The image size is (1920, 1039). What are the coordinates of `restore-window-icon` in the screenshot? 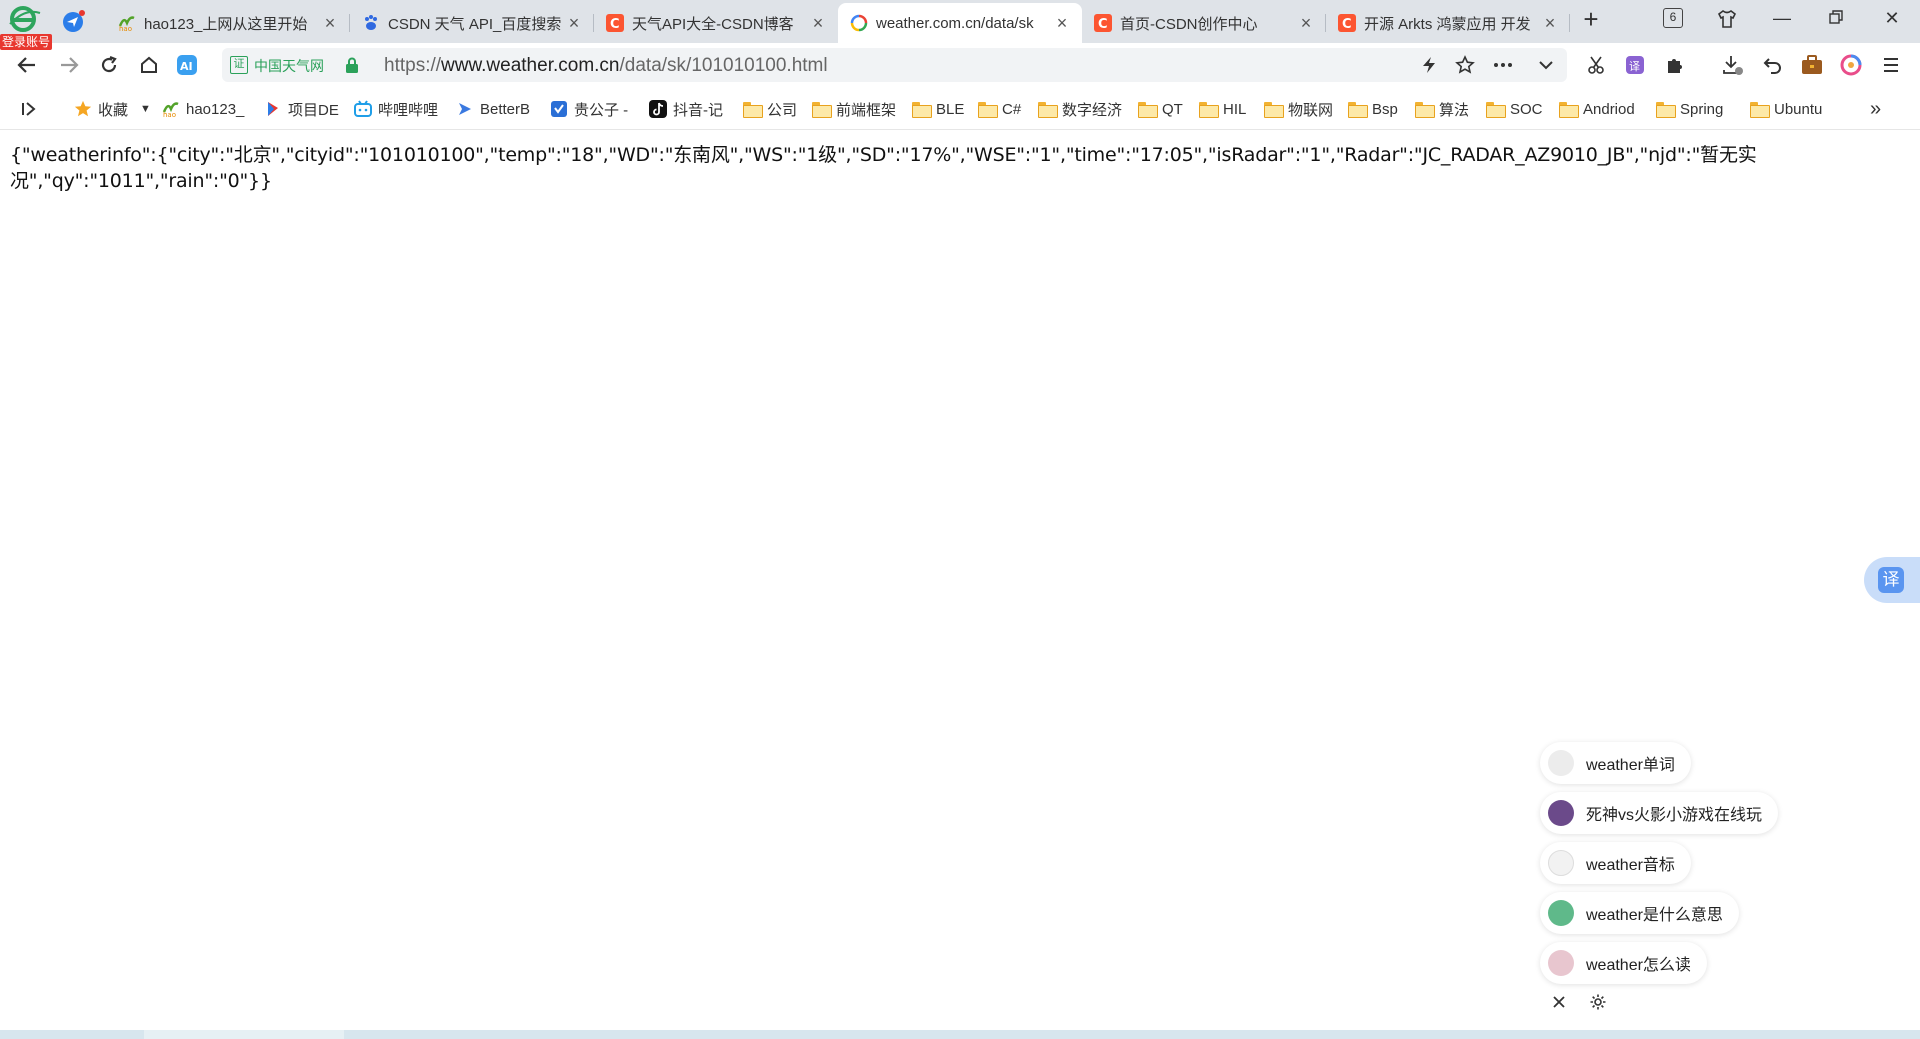 It's located at (1836, 18).